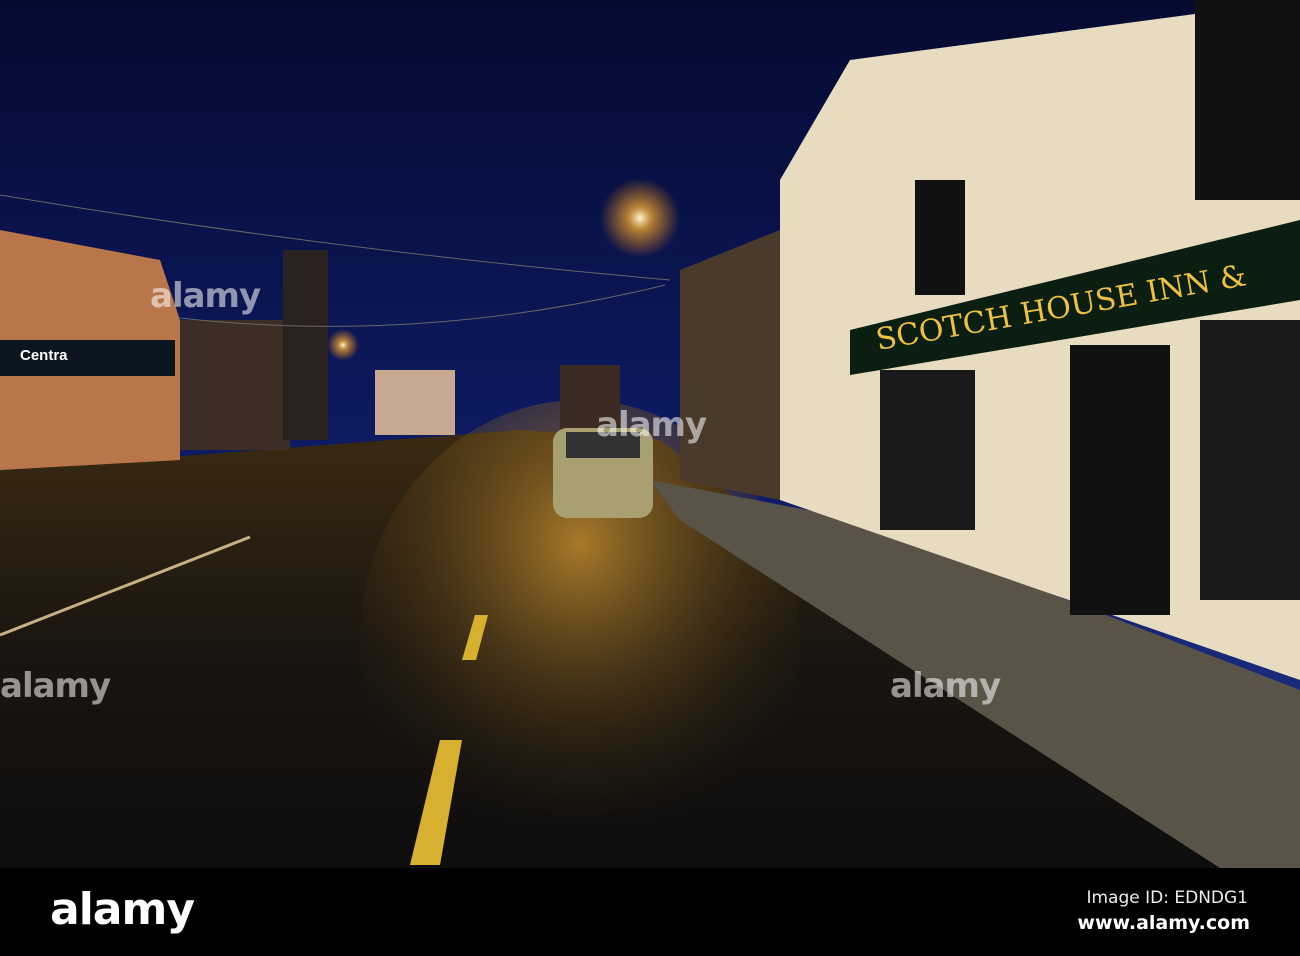  Describe the element at coordinates (1163, 923) in the screenshot. I see `website-link: www.alamy.com` at that location.